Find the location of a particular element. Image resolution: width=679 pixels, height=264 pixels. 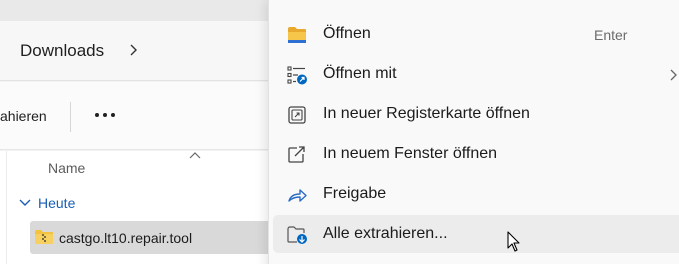

sort-ascending-icon is located at coordinates (195, 155).